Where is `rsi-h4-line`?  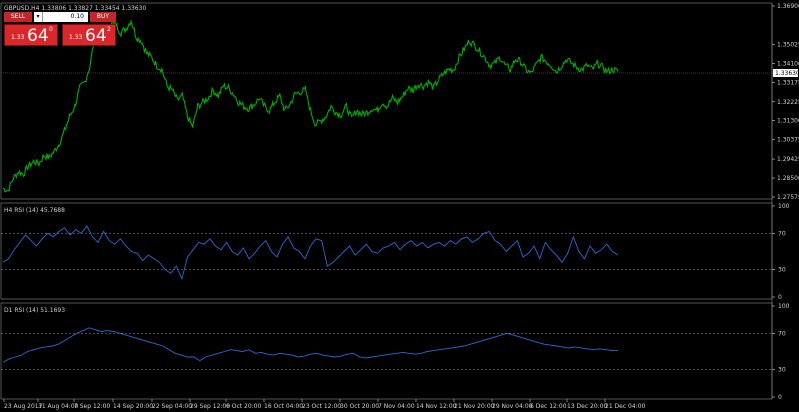
rsi-h4-line is located at coordinates (310, 253).